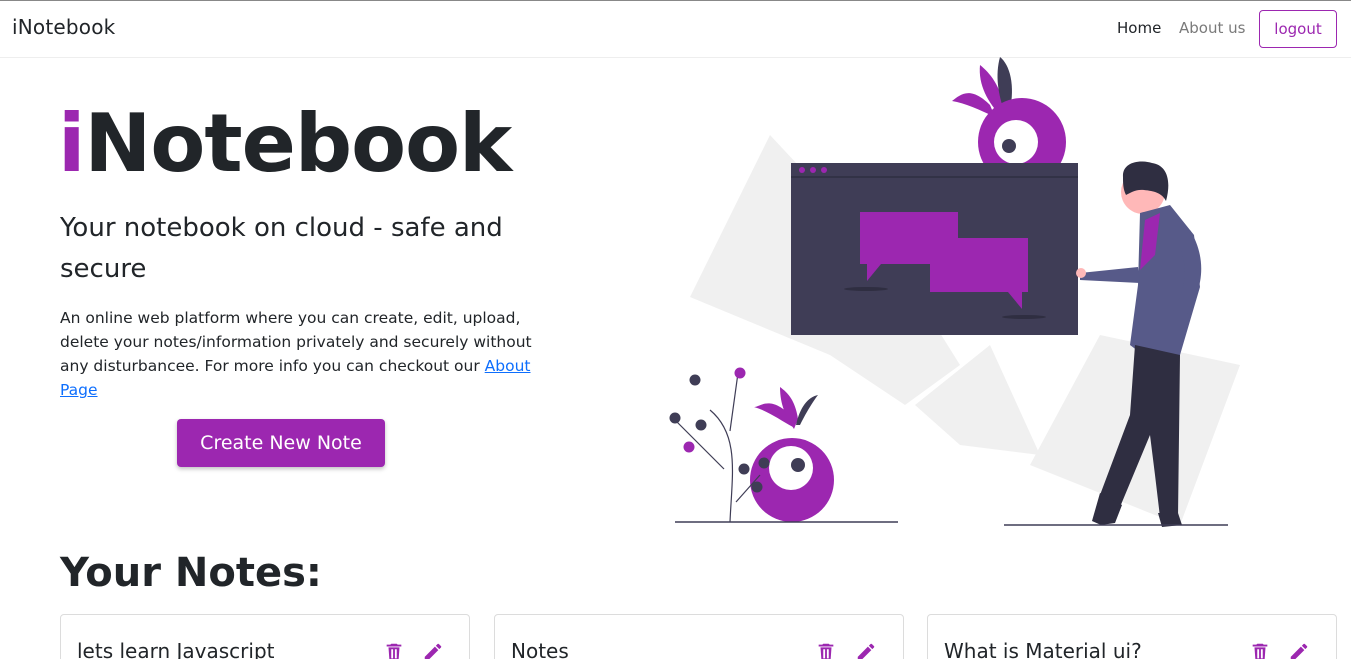 This screenshot has width=1351, height=659. Describe the element at coordinates (176, 649) in the screenshot. I see `note-title: lets learn Javascript` at that location.